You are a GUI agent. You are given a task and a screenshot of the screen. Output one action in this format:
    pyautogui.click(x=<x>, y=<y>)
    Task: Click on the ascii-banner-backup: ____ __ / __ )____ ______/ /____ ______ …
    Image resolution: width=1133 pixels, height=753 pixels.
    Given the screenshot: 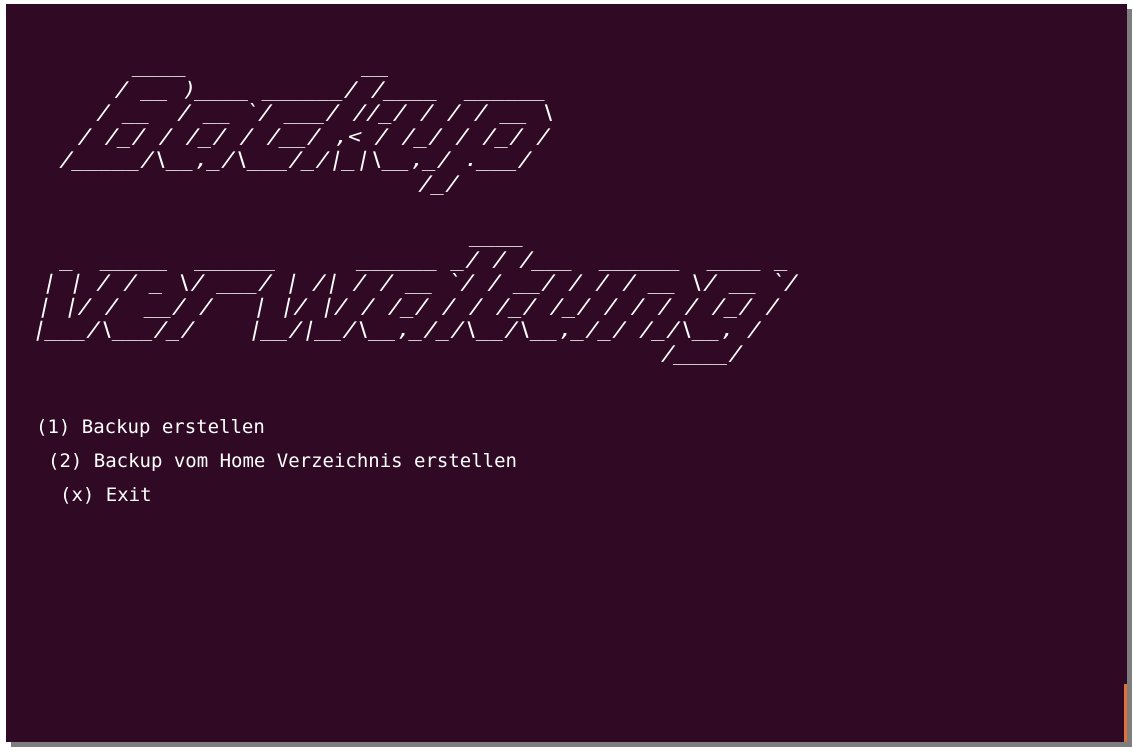 What is the action you would take?
    pyautogui.click(x=285, y=124)
    